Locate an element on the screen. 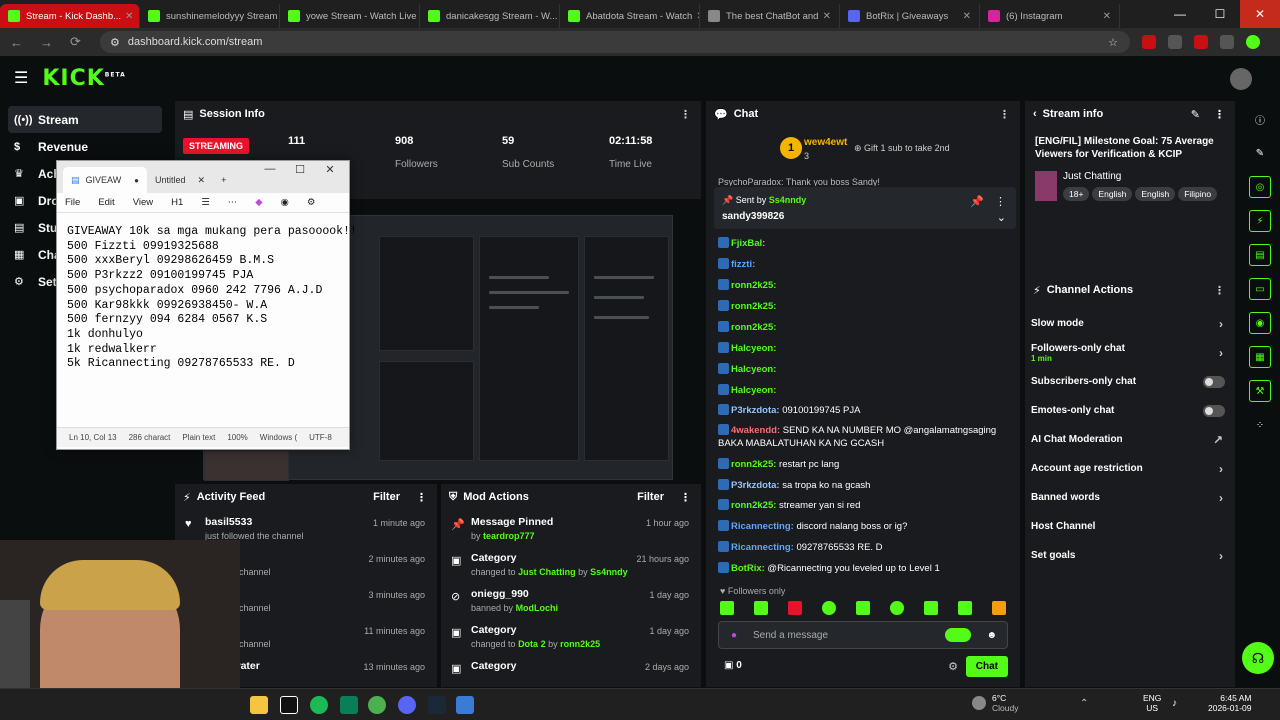 The height and width of the screenshot is (720, 1280). chevron-left-icon: ‹ is located at coordinates (1035, 114).